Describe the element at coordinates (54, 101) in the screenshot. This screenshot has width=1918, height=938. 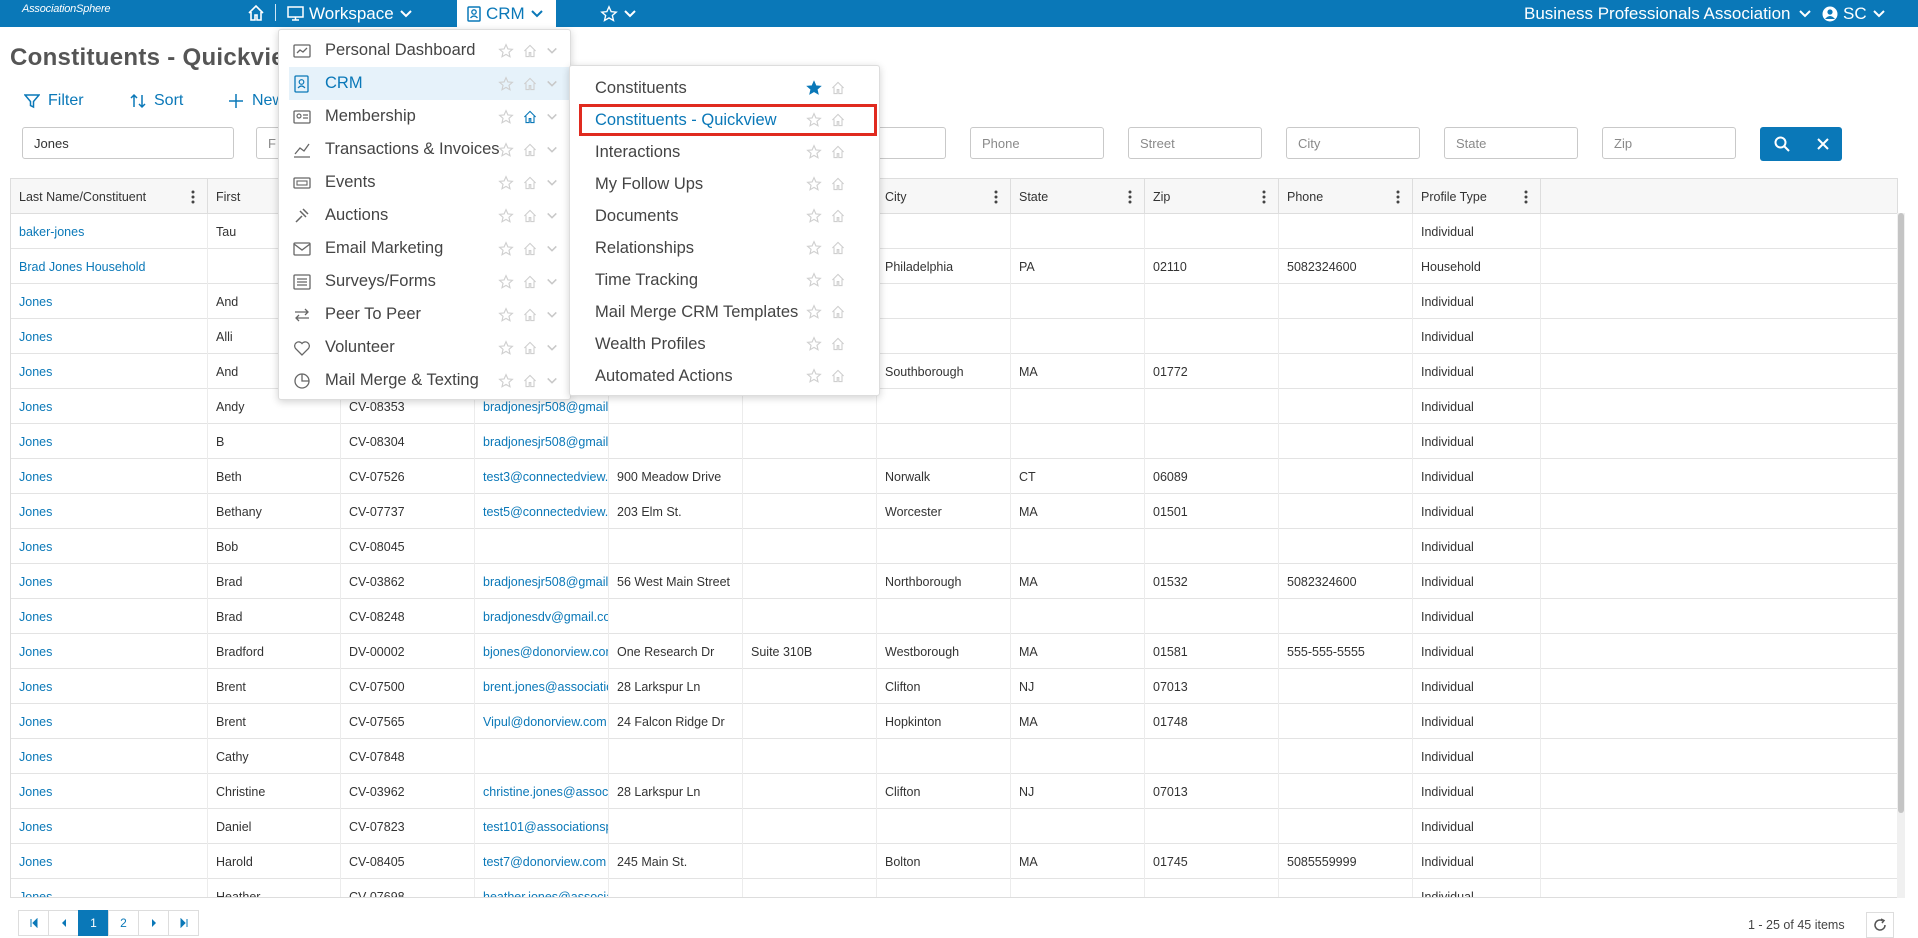
I see `filter-button: Filter` at that location.